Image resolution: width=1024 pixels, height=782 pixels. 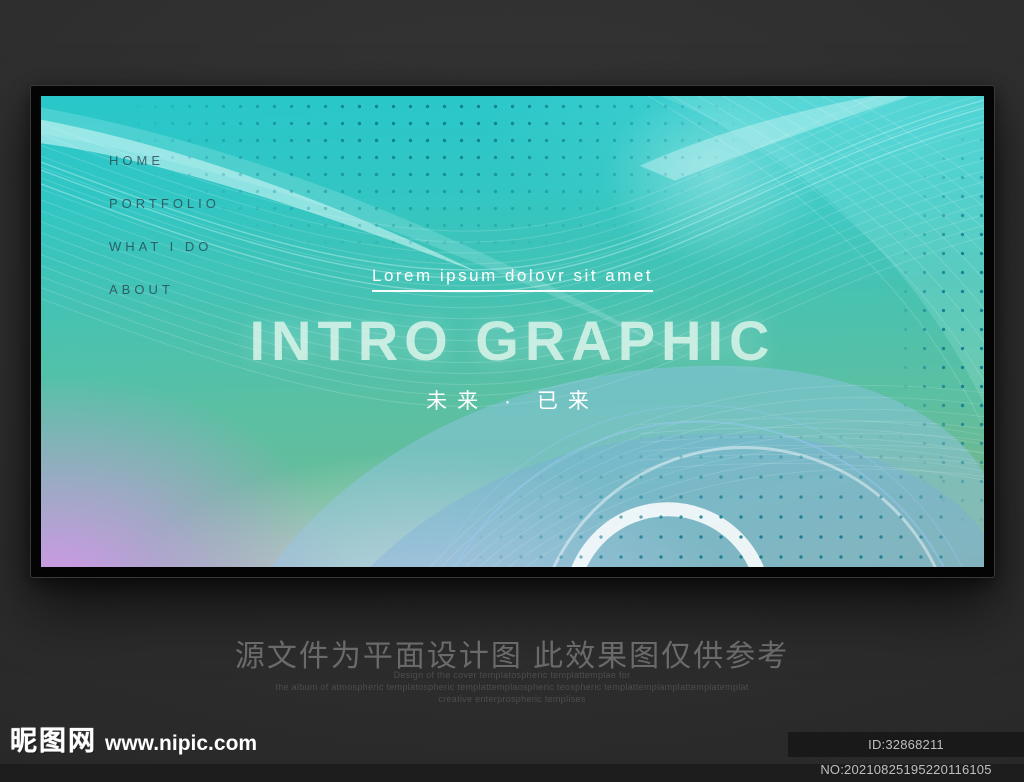 What do you see at coordinates (164, 246) in the screenshot?
I see `nav-item-what-i-do: WHAT I DO` at bounding box center [164, 246].